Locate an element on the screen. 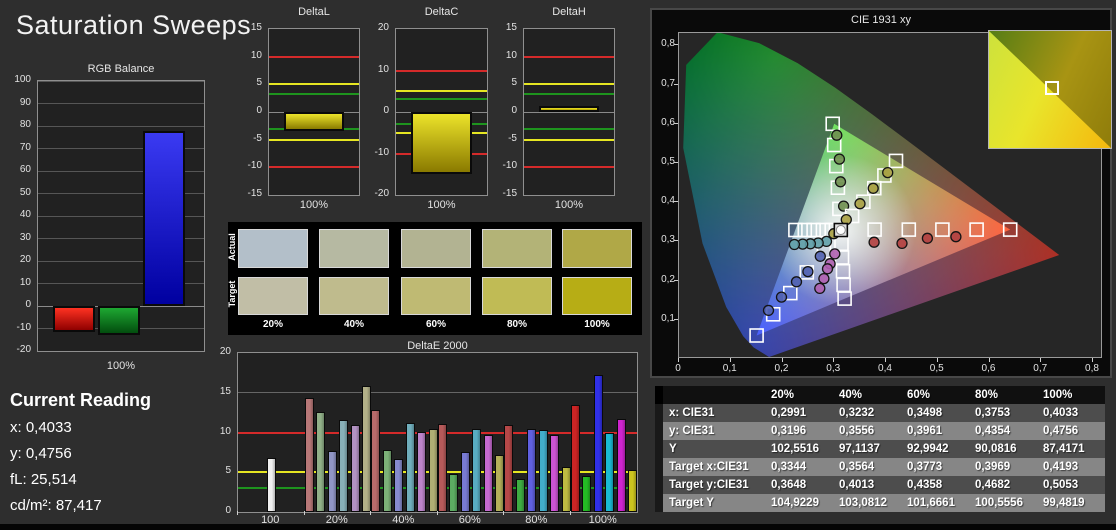 This screenshot has width=1116, height=530. swatch-row-label-actual: Actual is located at coordinates (232, 246).